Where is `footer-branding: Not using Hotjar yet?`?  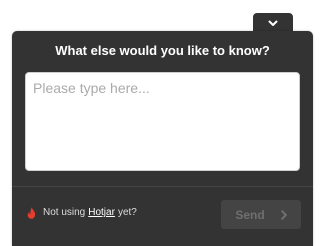 footer-branding: Not using Hotjar yet? is located at coordinates (82, 213).